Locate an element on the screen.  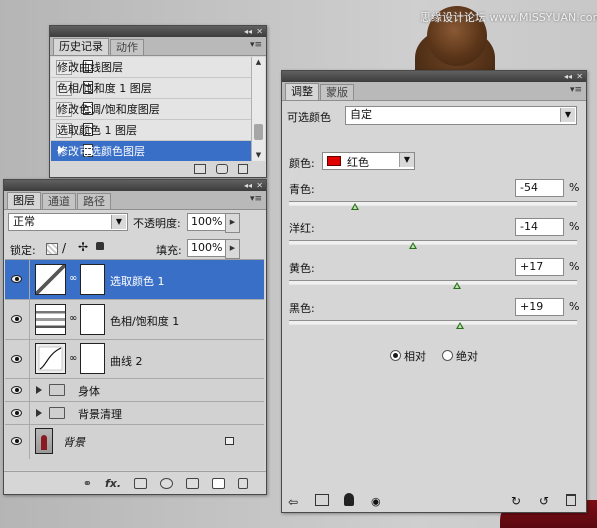
camera-snapshot-icon is located at coordinates (222, 169).